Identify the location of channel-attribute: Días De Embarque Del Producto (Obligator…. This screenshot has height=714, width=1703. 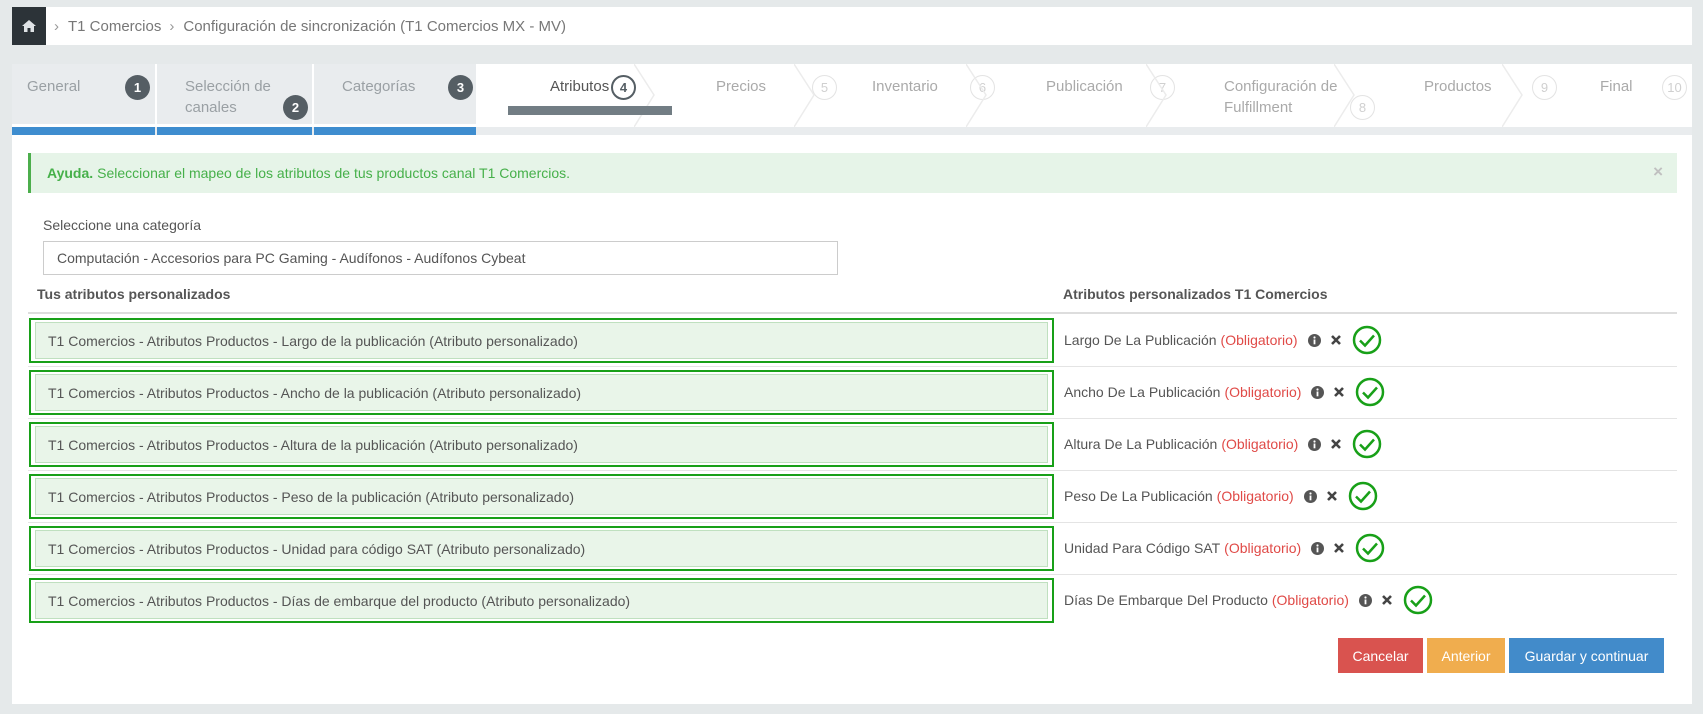
(1248, 600).